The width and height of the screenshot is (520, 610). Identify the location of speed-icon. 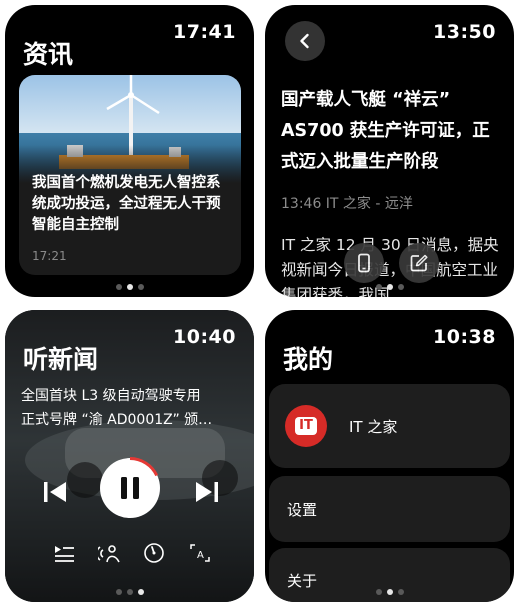
(154, 553).